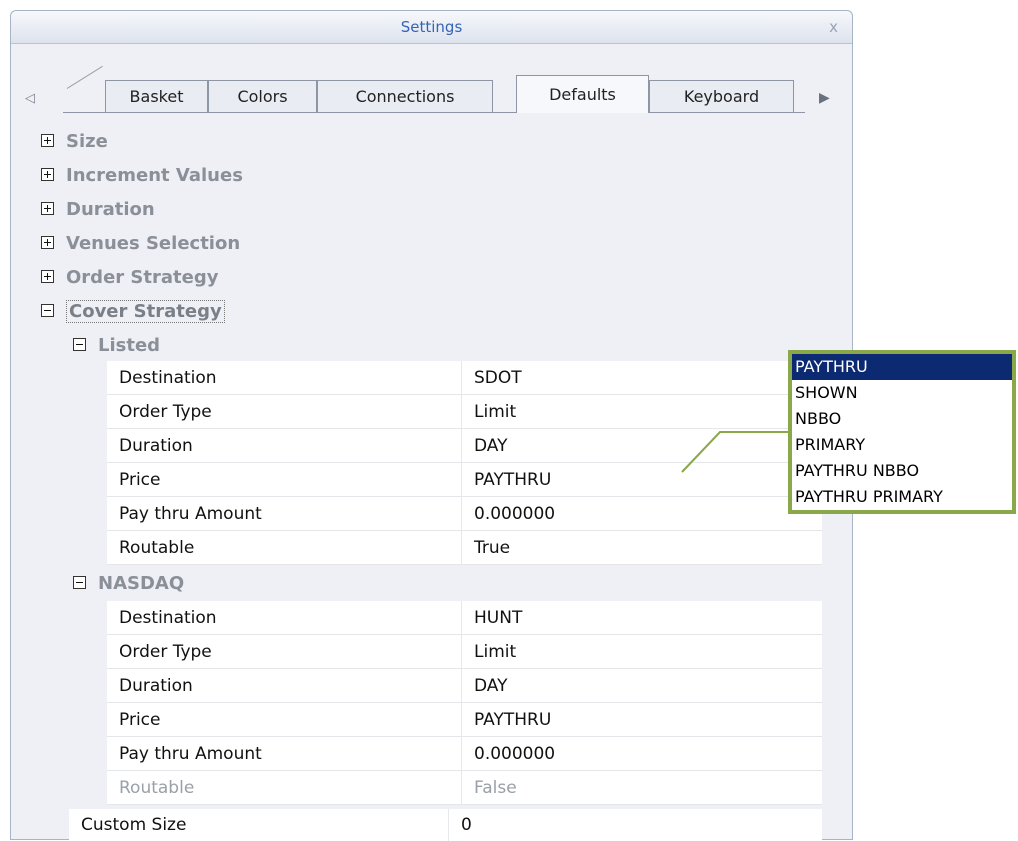 This screenshot has width=1018, height=841. I want to click on dropdown-option-primary: PRIMARY, so click(902, 445).